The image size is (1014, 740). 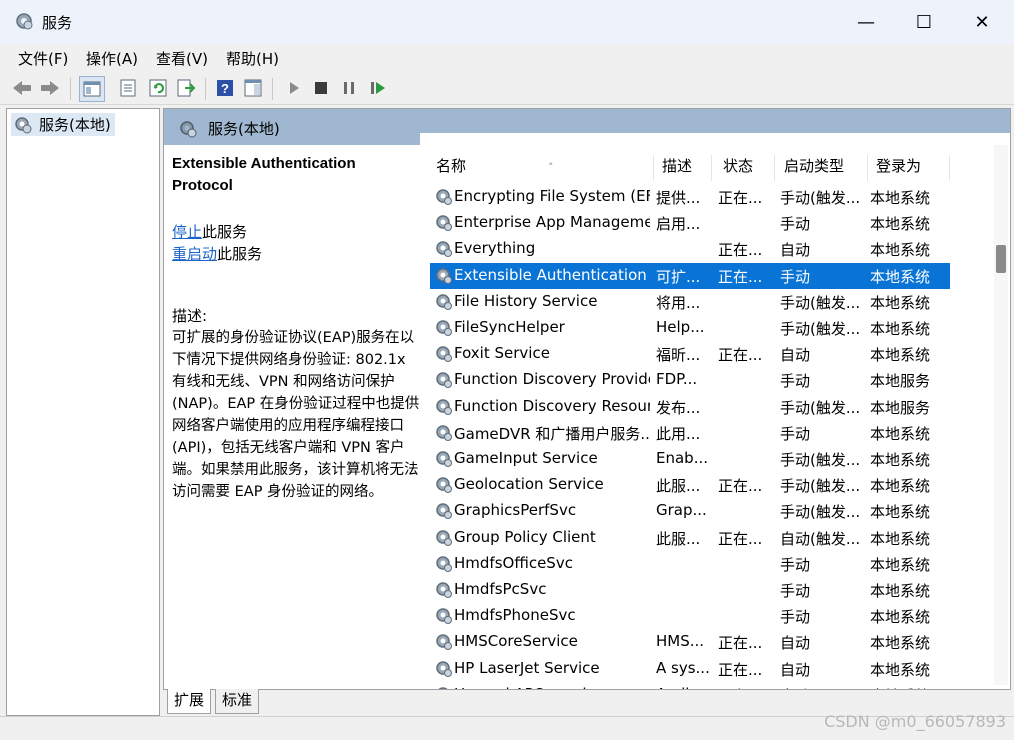 I want to click on column-header-logon-as: 登录为, so click(x=910, y=168).